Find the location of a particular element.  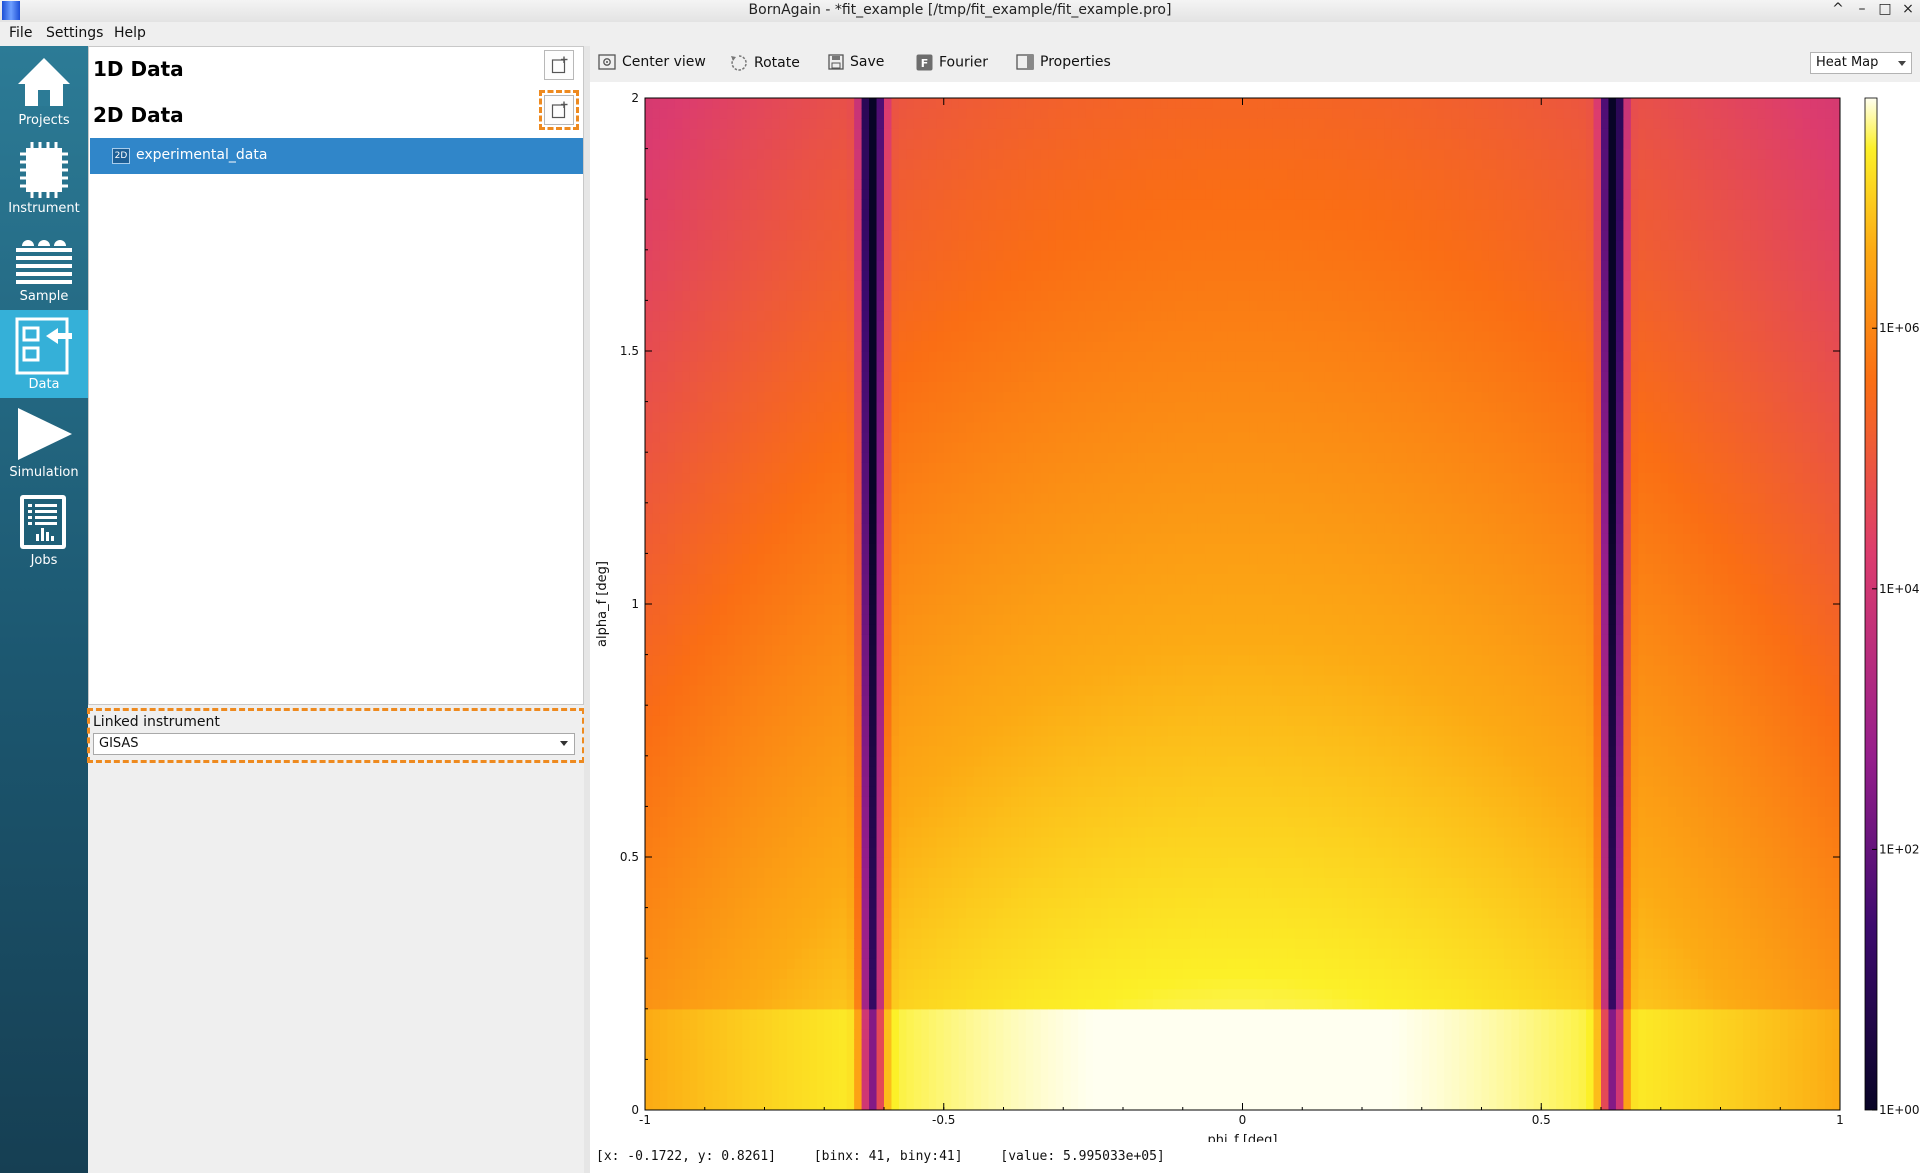

center-view-button: Center view is located at coordinates (652, 64).